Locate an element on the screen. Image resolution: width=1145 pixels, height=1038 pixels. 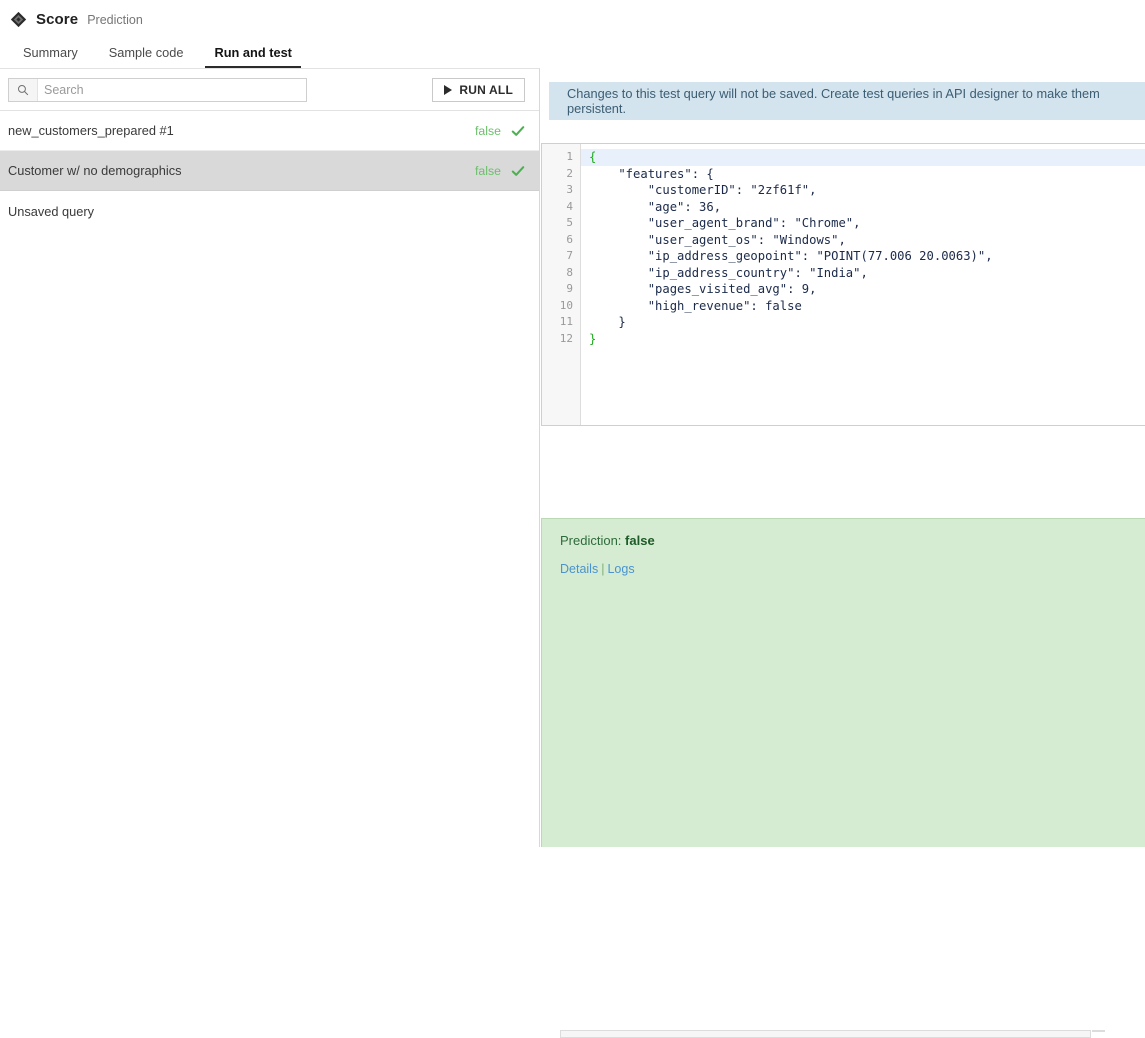
editor-gutter: 1 2 3 4 5 6 7 8 9 10 11 12 is located at coordinates (561, 284).